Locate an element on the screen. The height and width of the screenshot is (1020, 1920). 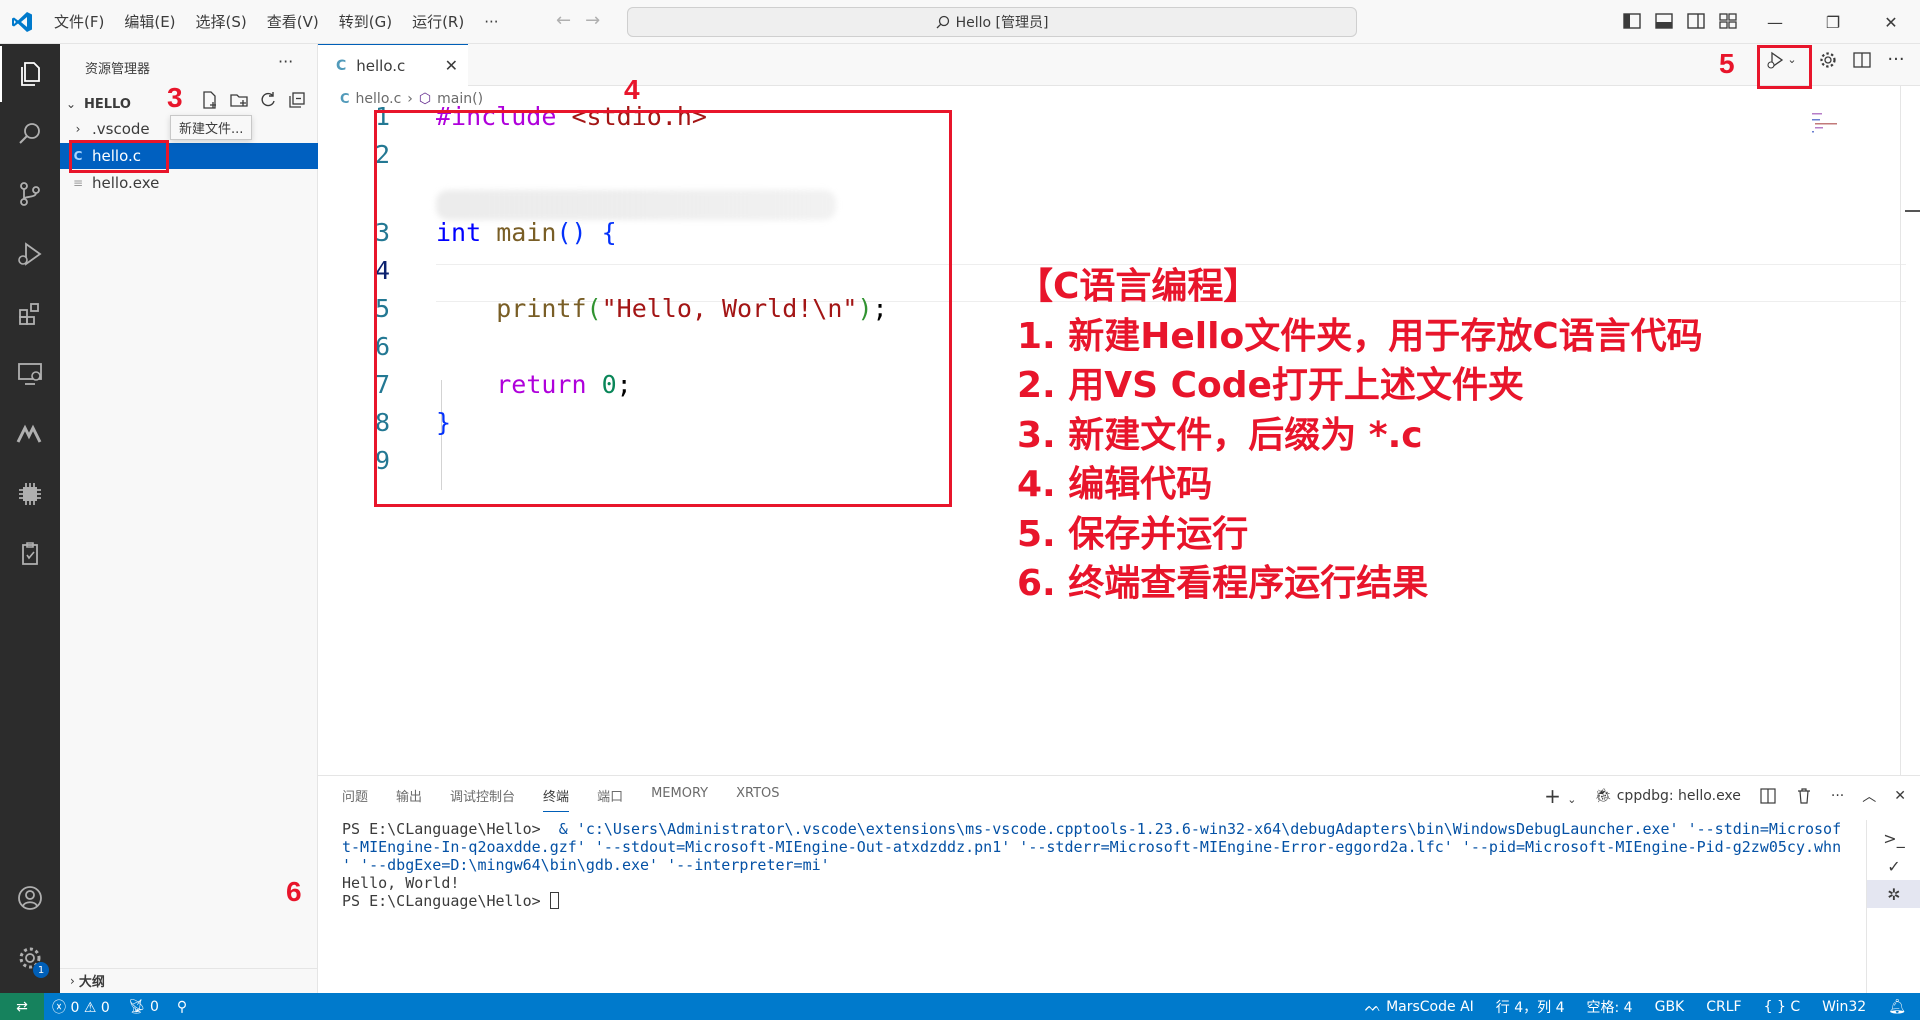
panel-tabs: 问题 输出 调试控制台 终端 端口 MEMORY XRTOS is located at coordinates (561, 799).